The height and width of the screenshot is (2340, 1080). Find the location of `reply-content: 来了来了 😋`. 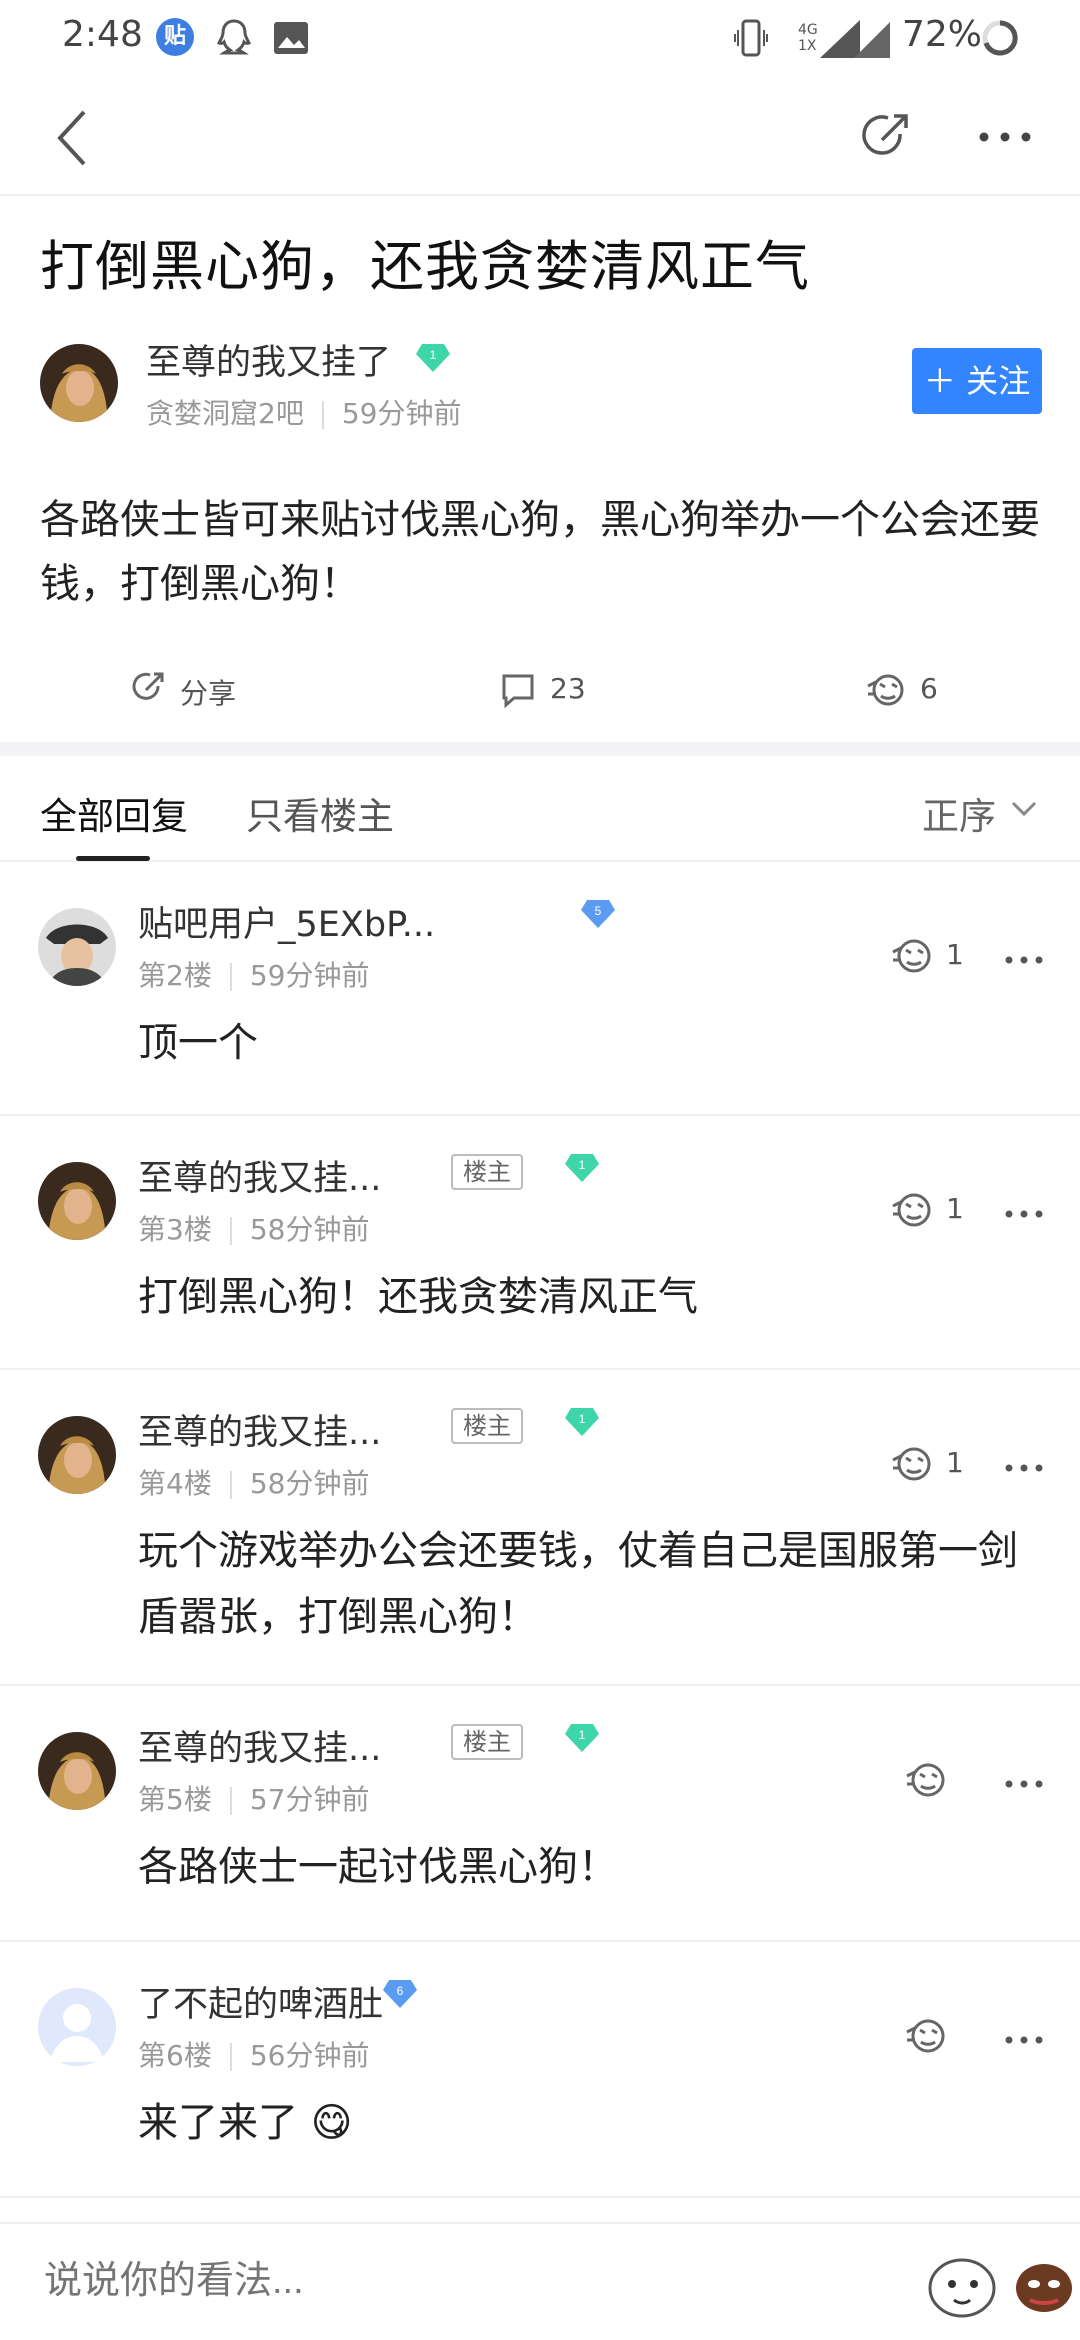

reply-content: 来了来了 😋 is located at coordinates (245, 2123).